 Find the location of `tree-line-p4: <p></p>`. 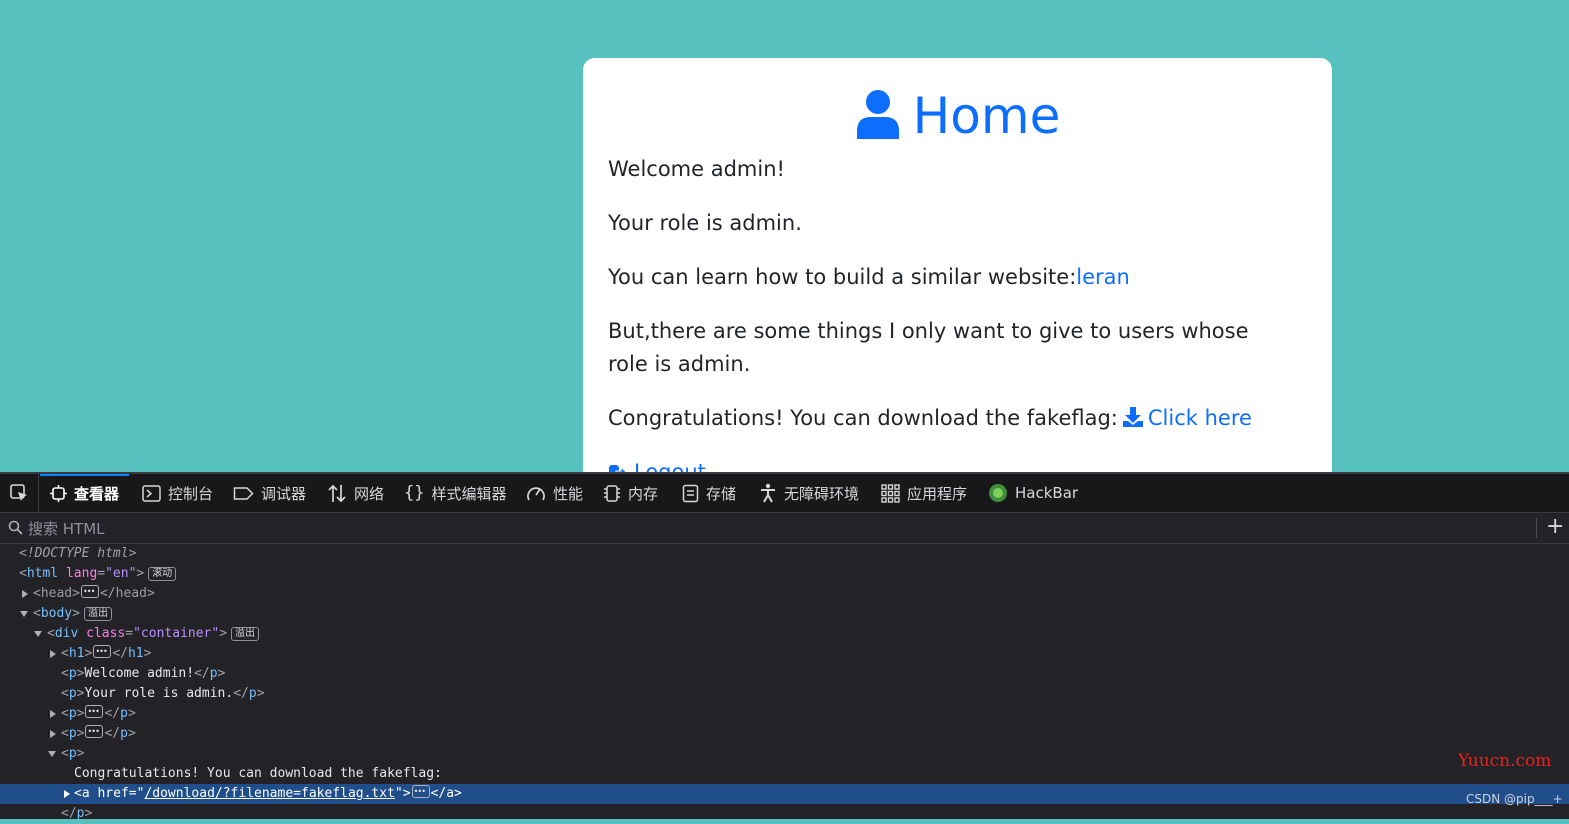

tree-line-p4: <p></p> is located at coordinates (784, 733).